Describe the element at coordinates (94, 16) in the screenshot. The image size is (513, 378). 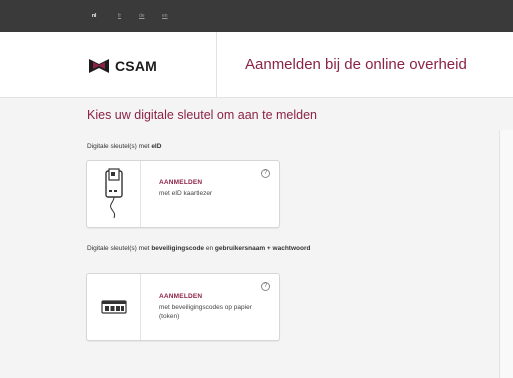
I see `language-nl: nl` at that location.